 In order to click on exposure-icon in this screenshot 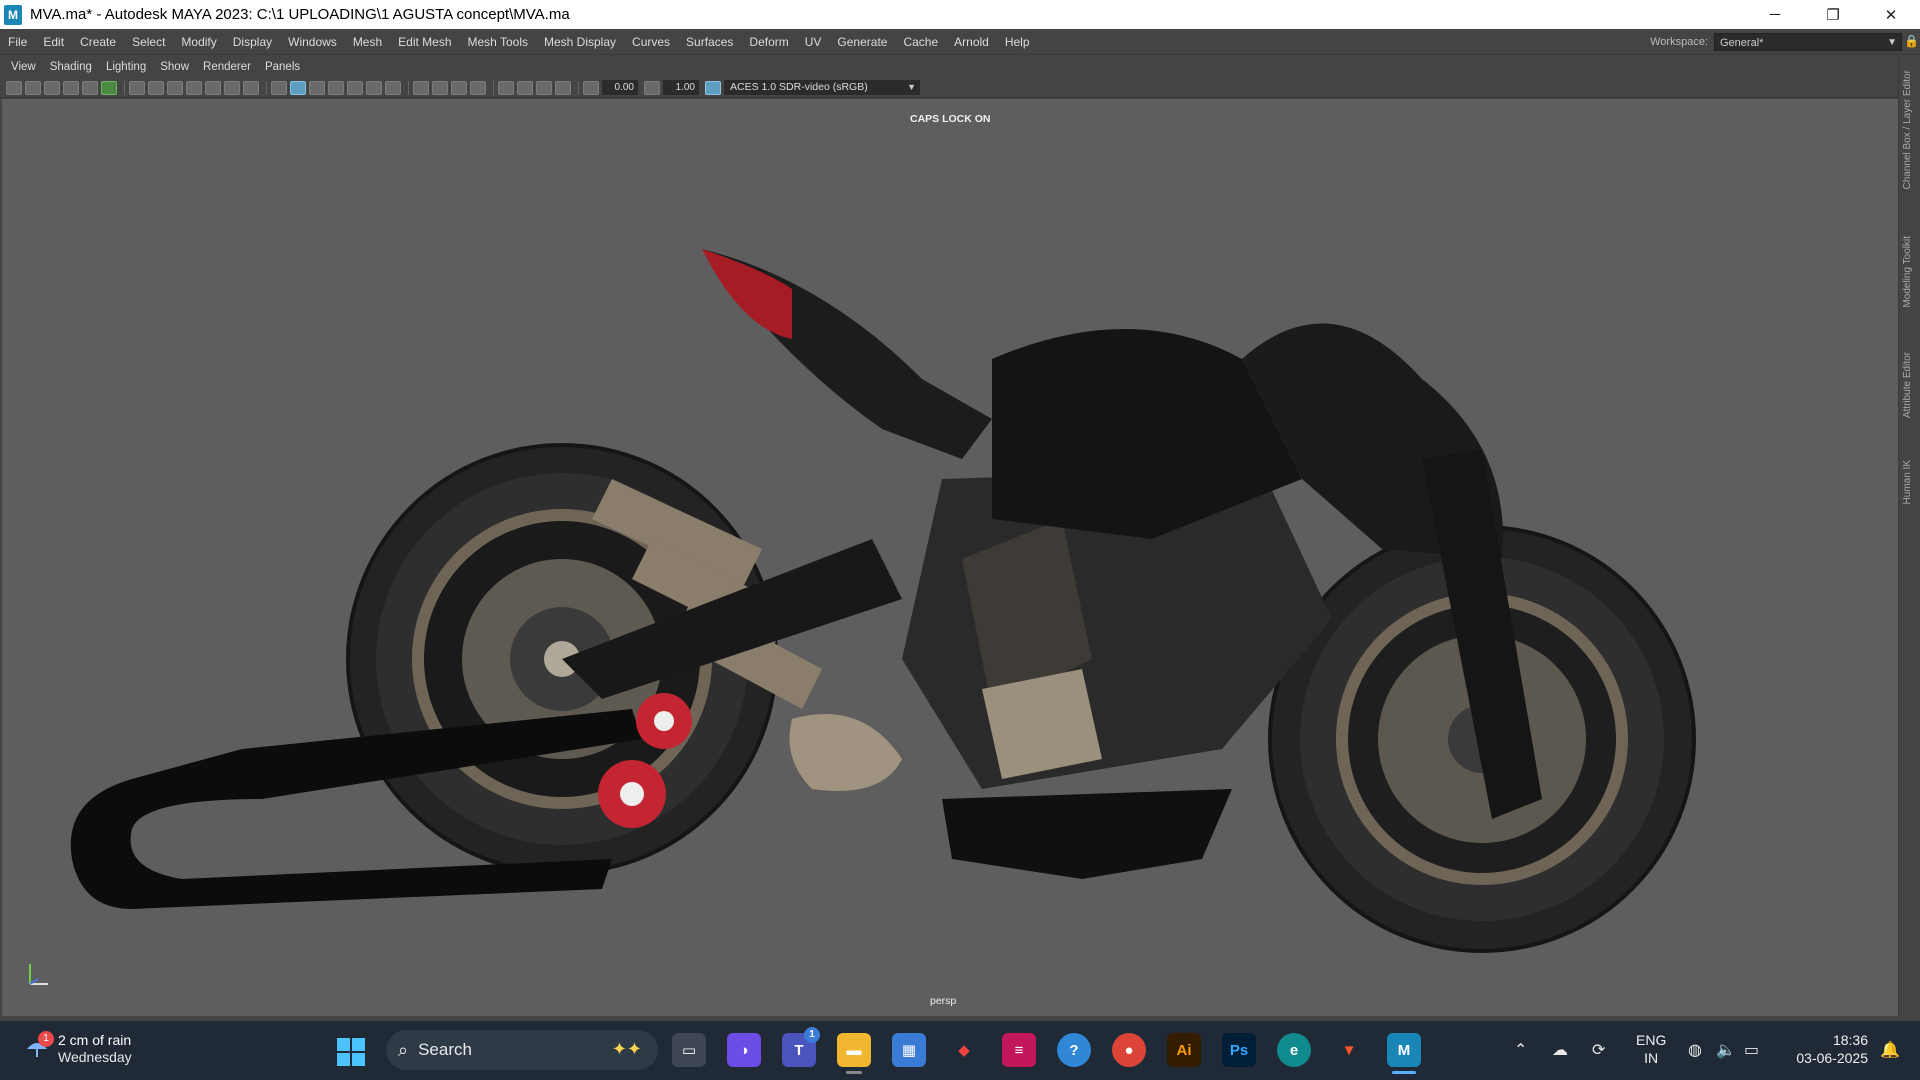, I will do `click(591, 87)`.